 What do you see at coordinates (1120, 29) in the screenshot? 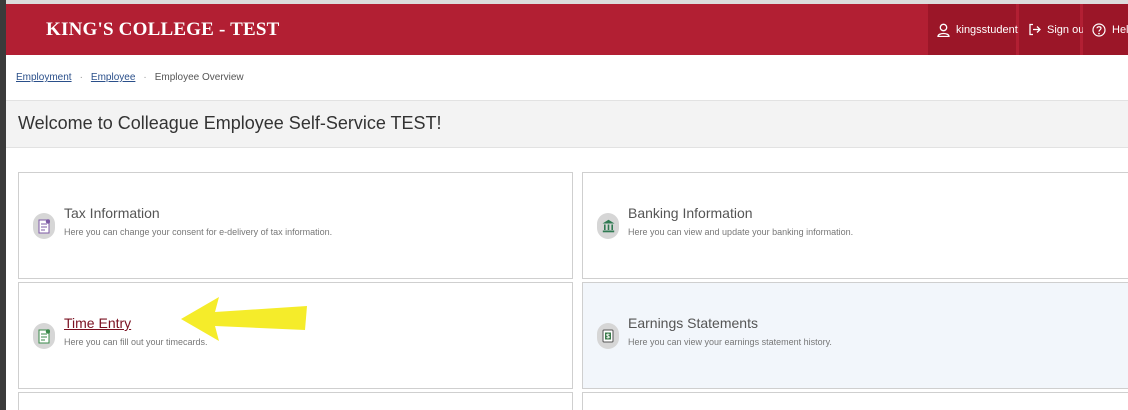
I see `help-label: Hel` at bounding box center [1120, 29].